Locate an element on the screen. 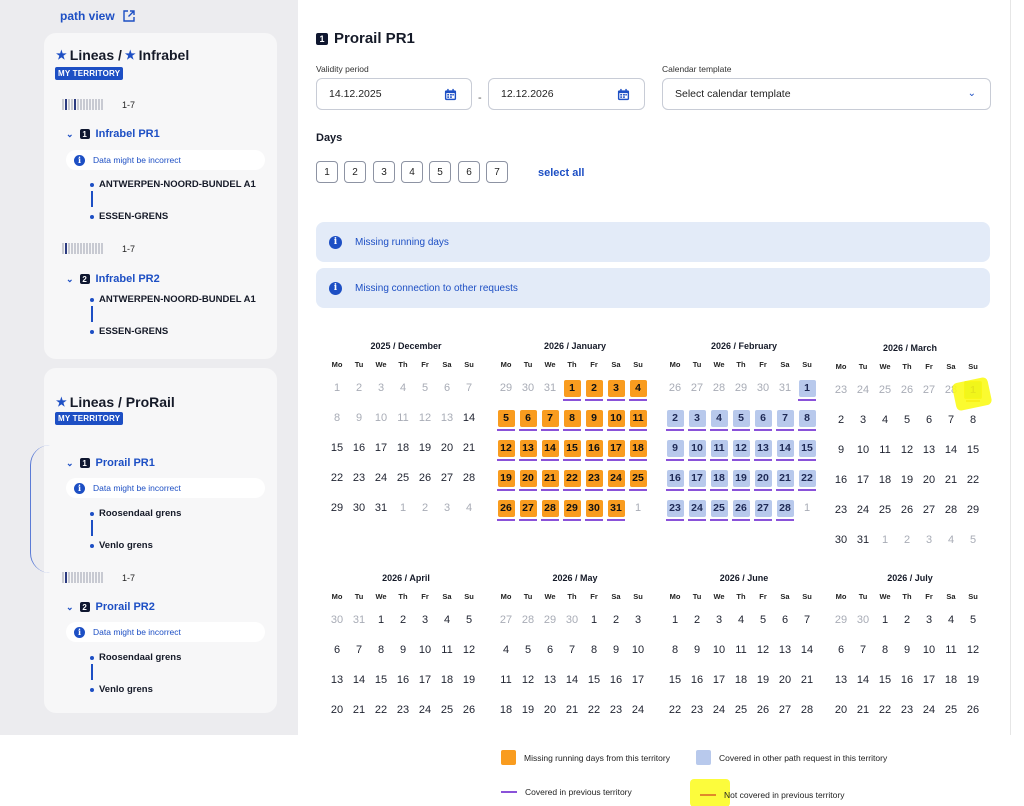 Image resolution: width=1024 pixels, height=806 pixels. path-request-prorail-pr1: ⌄ 1 Prorail PR1 is located at coordinates (110, 463).